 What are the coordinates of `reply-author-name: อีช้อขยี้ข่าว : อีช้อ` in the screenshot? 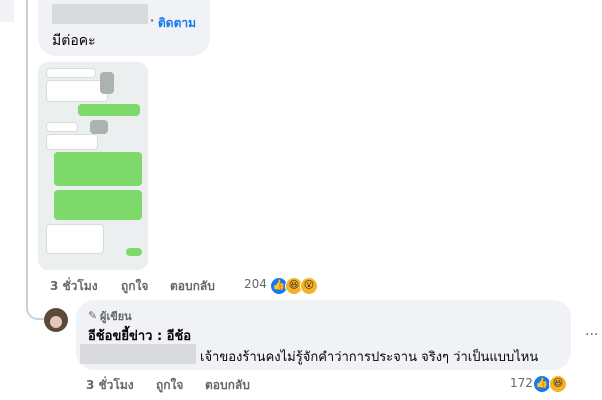 It's located at (139, 335).